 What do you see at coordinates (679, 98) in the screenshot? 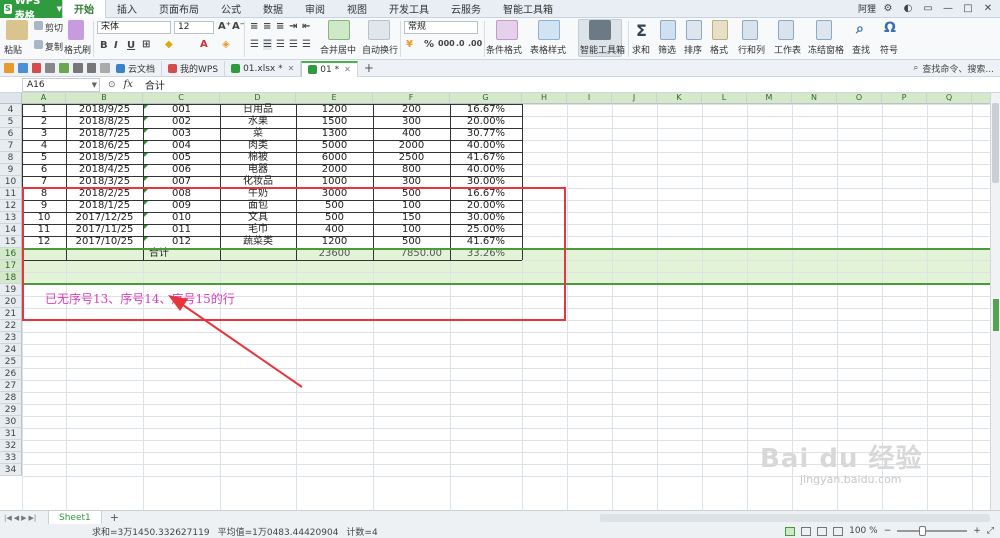
I see `column-header-k: K` at bounding box center [679, 98].